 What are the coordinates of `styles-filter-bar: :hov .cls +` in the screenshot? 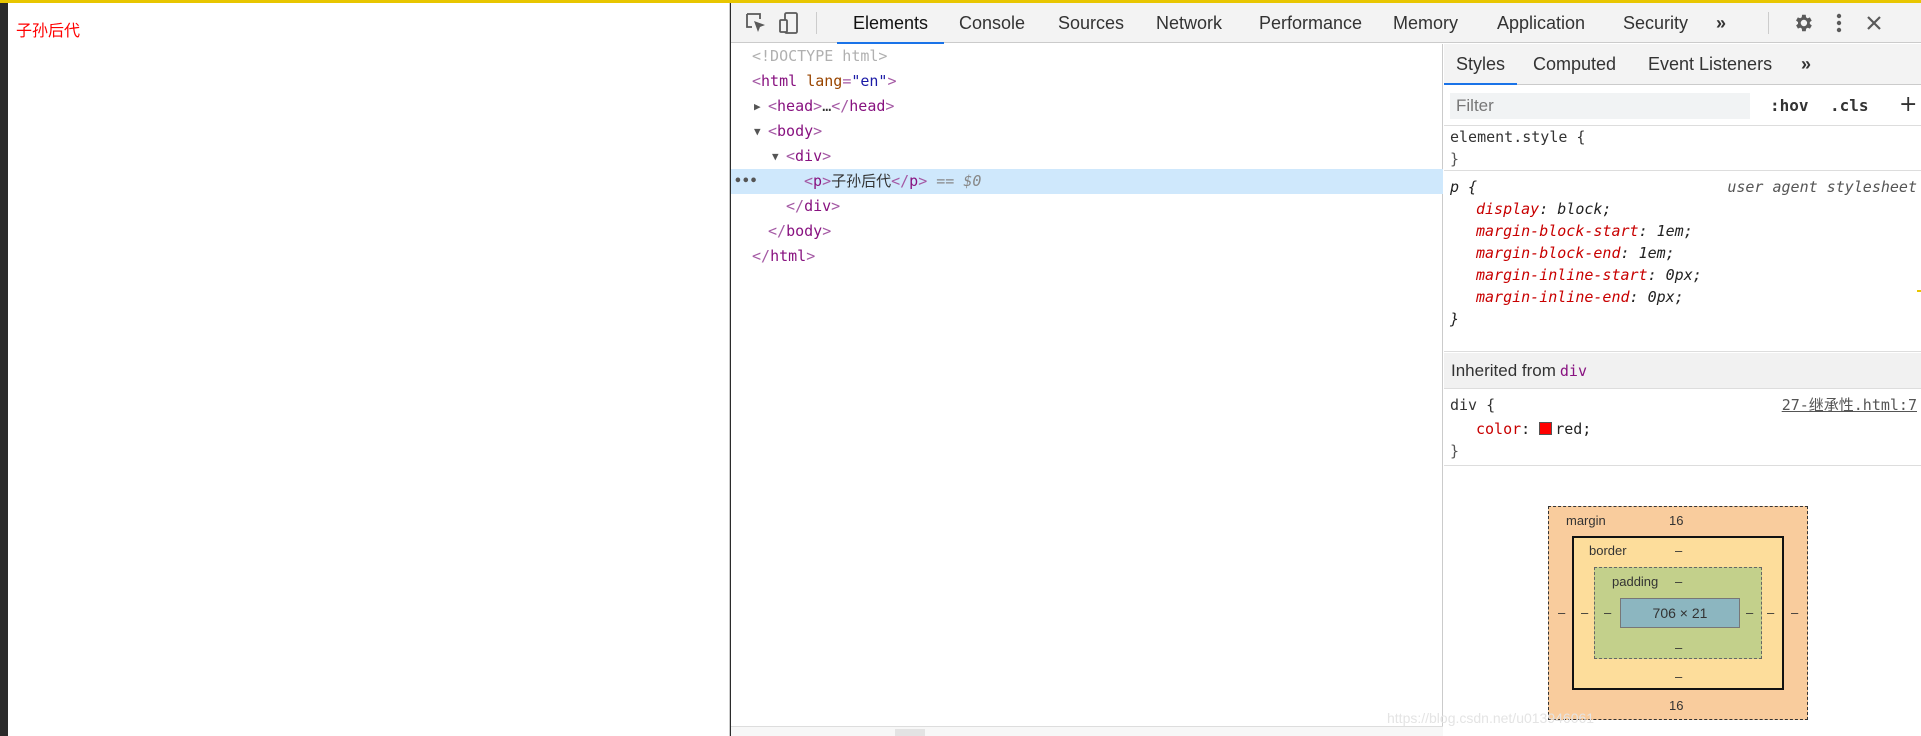 It's located at (1682, 105).